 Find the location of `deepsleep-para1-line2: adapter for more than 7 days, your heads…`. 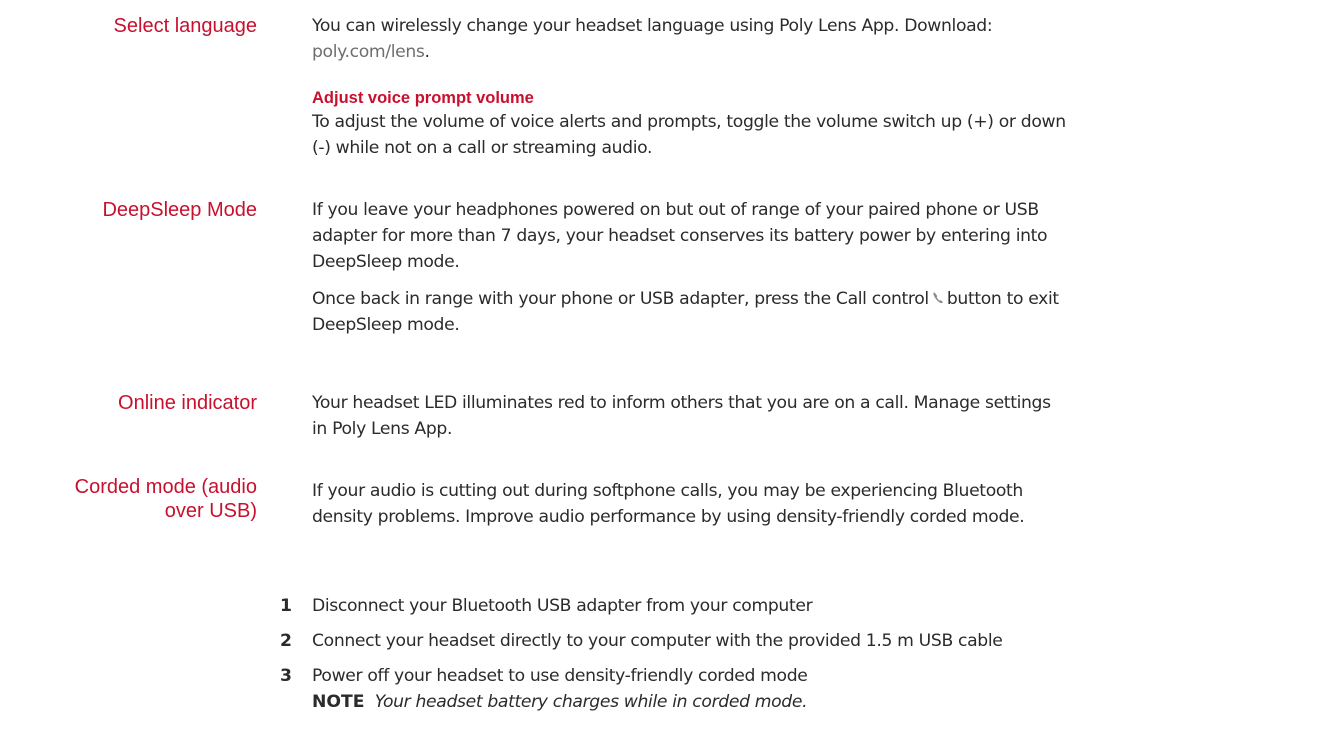

deepsleep-para1-line2: adapter for more than 7 days, your heads… is located at coordinates (680, 236).